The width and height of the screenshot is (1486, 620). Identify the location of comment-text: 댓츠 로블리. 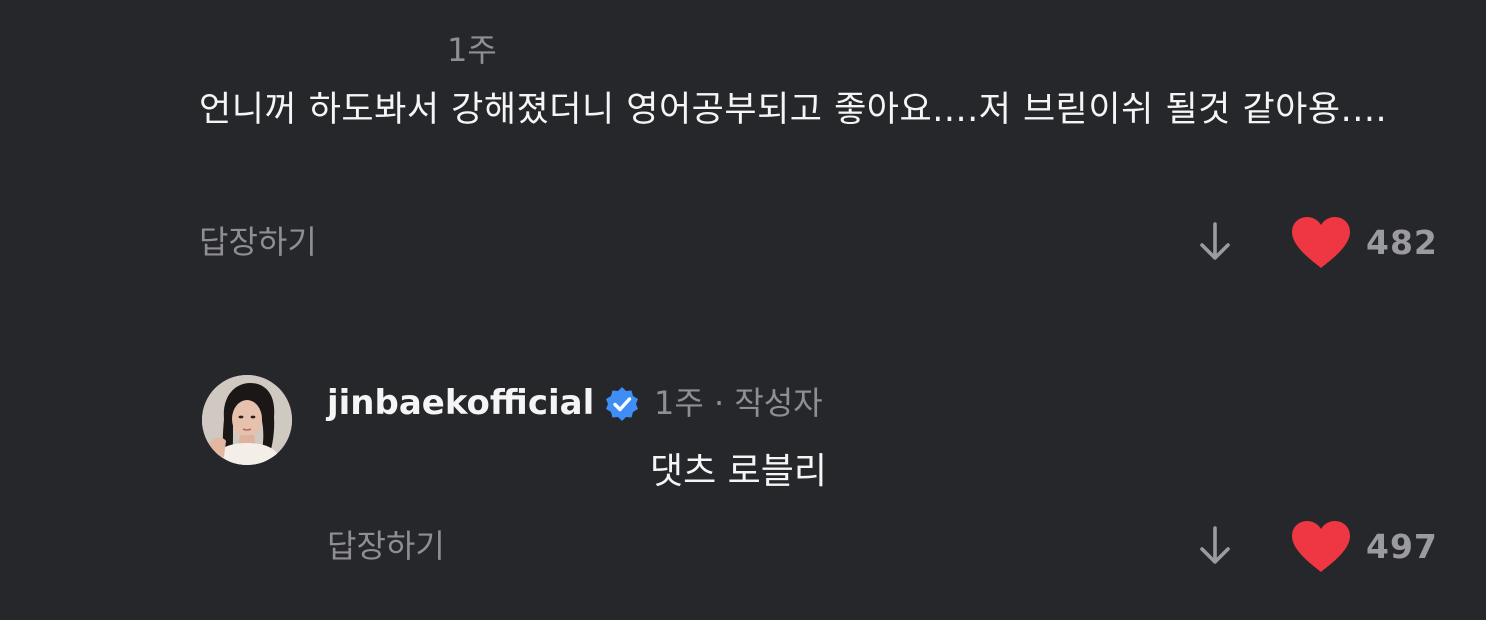
(739, 471).